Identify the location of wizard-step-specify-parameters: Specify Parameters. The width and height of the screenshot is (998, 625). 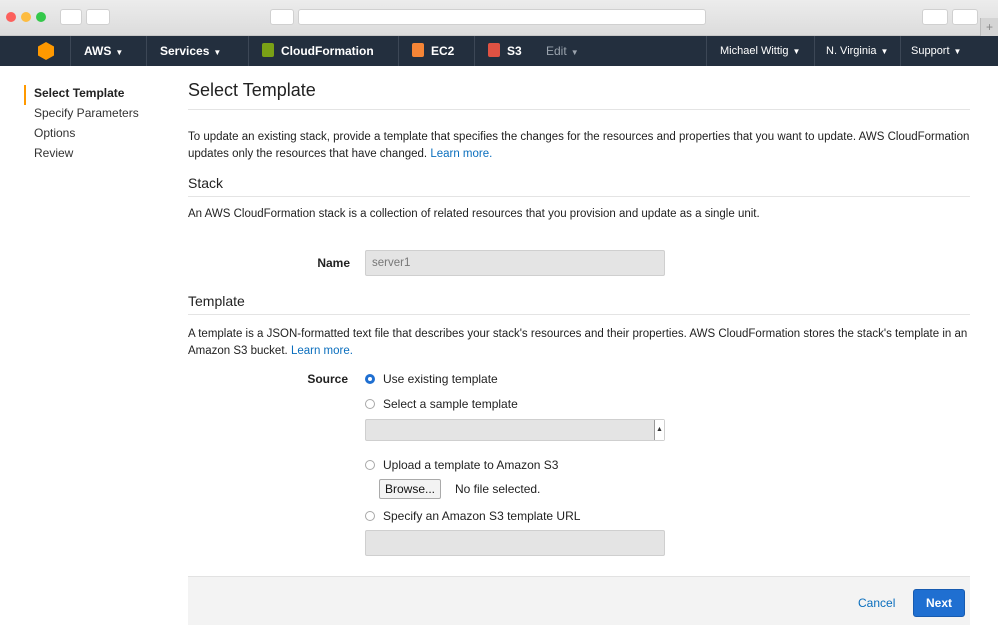
(81, 115).